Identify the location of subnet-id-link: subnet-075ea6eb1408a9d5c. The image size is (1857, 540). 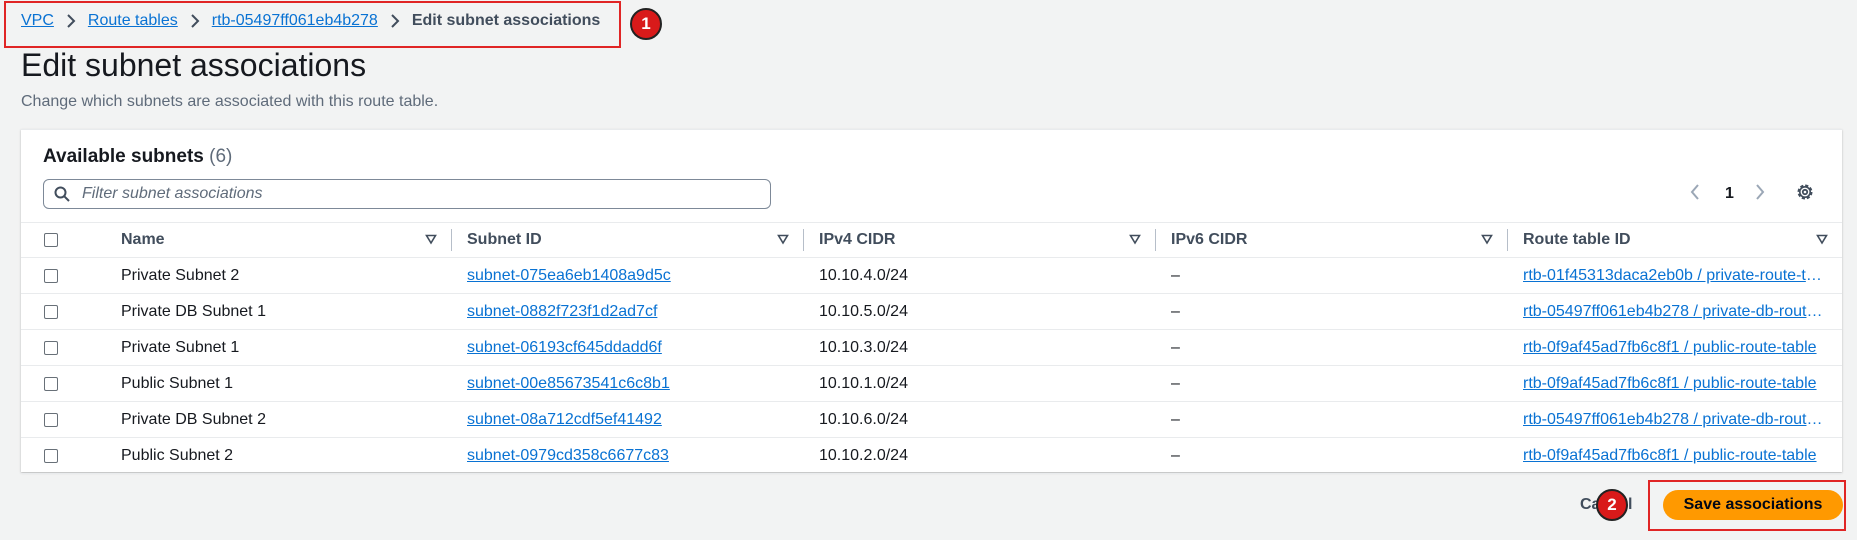
(569, 276).